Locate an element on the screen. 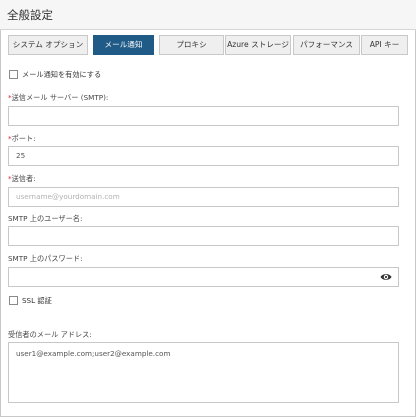  enable-email-checkbox is located at coordinates (13, 74).